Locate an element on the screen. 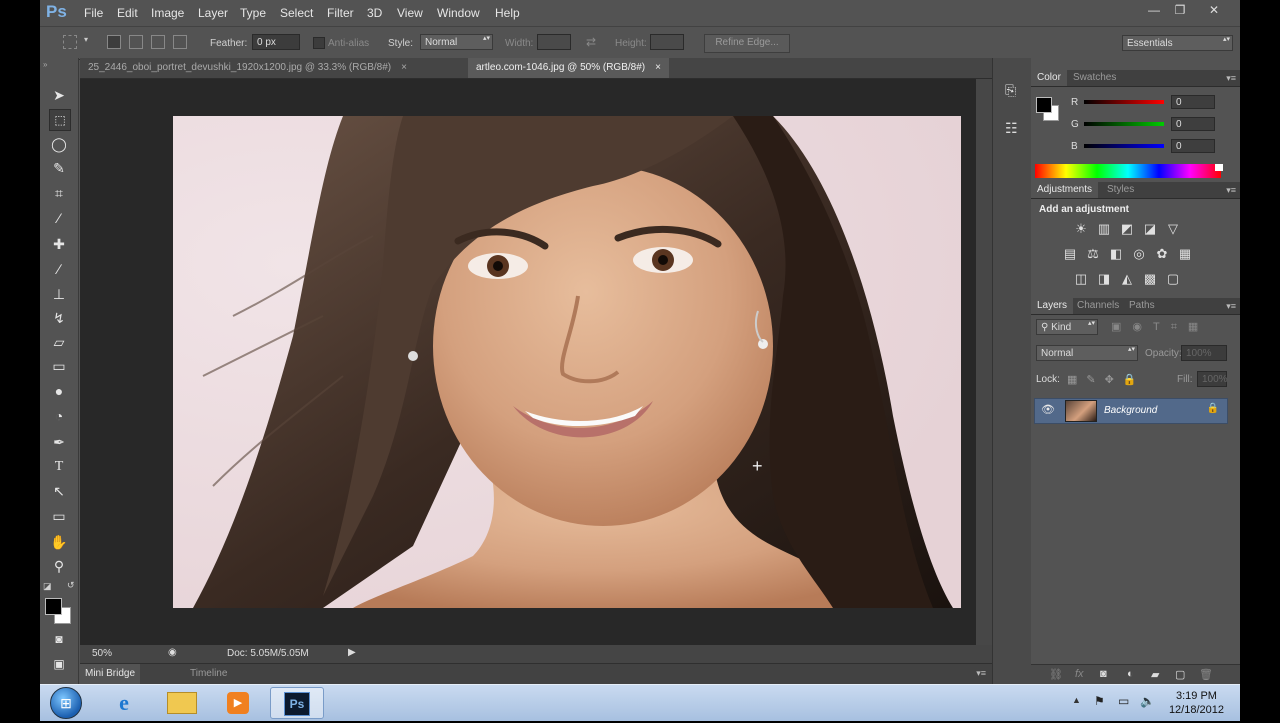  blur-tool-icon: ● is located at coordinates (59, 391).